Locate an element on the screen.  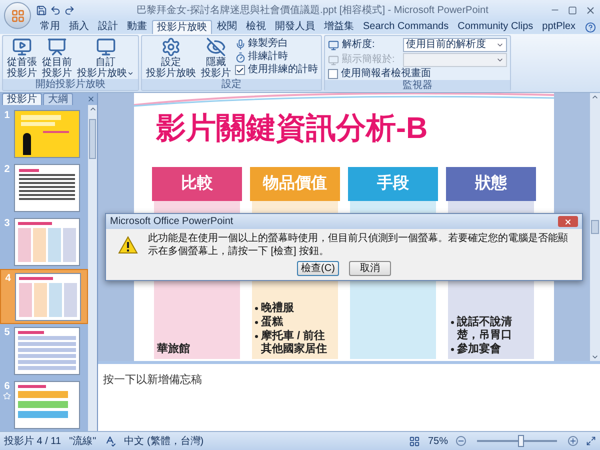
help-icon is located at coordinates (590, 27).